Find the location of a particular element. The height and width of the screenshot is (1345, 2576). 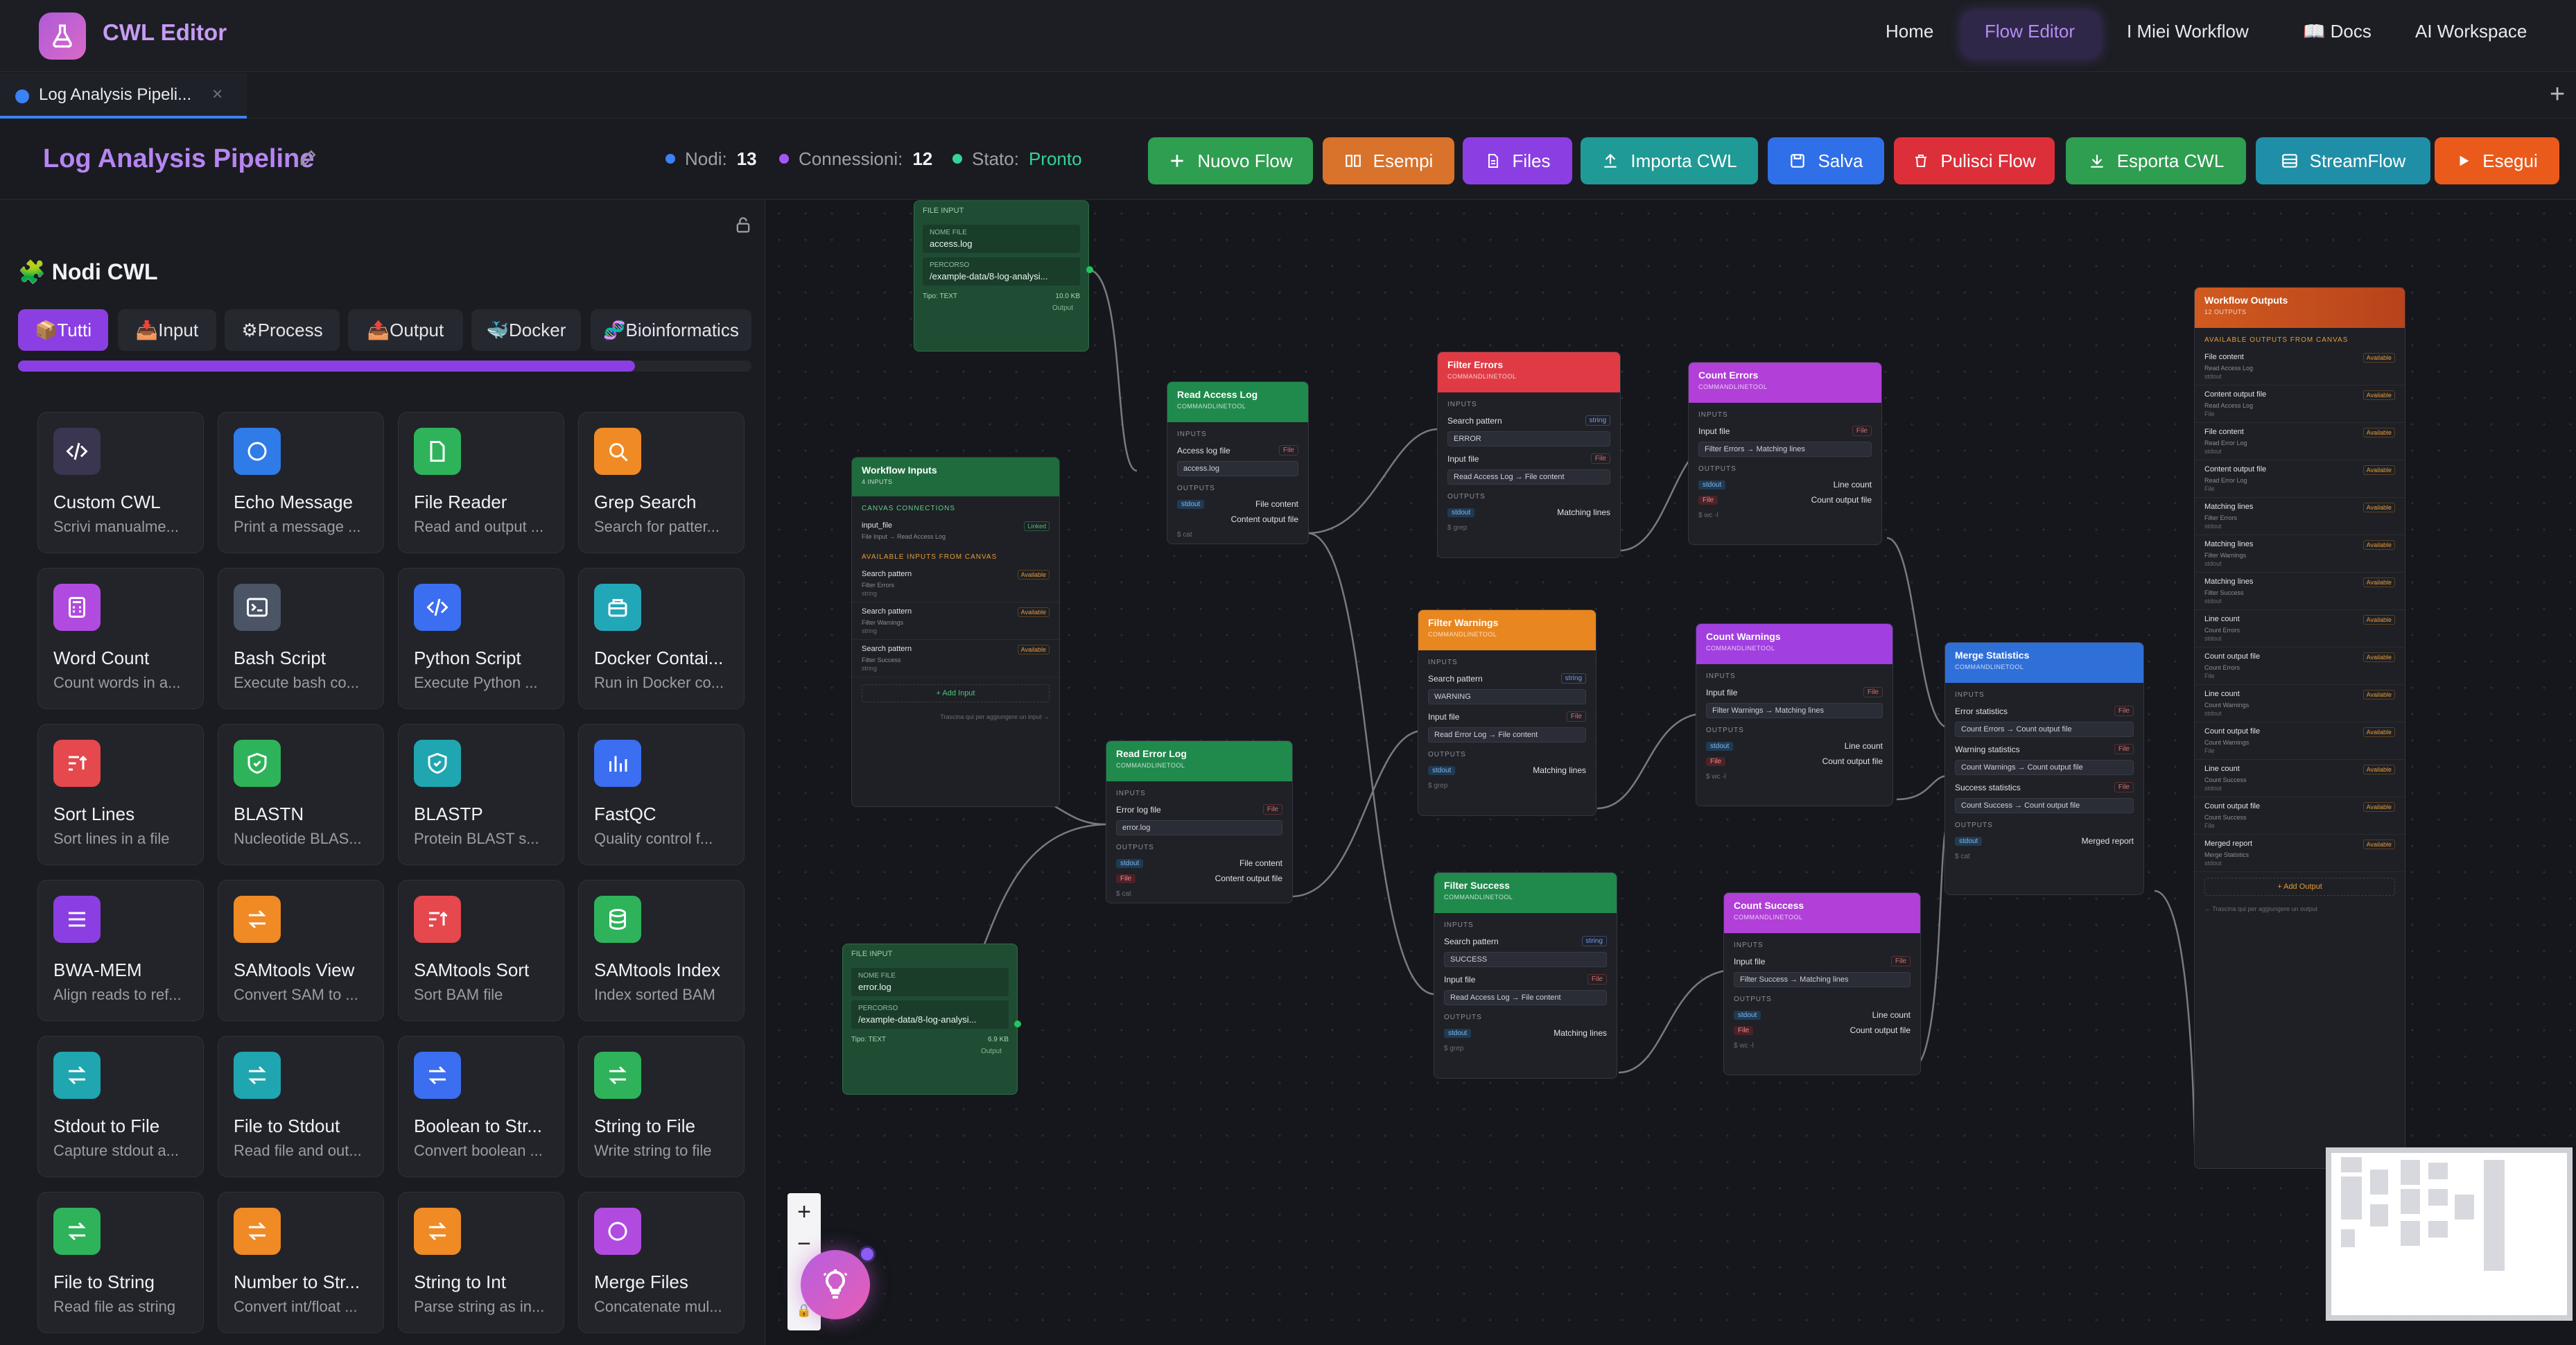

nav-flow-editor: Flow Editor is located at coordinates (2030, 31).